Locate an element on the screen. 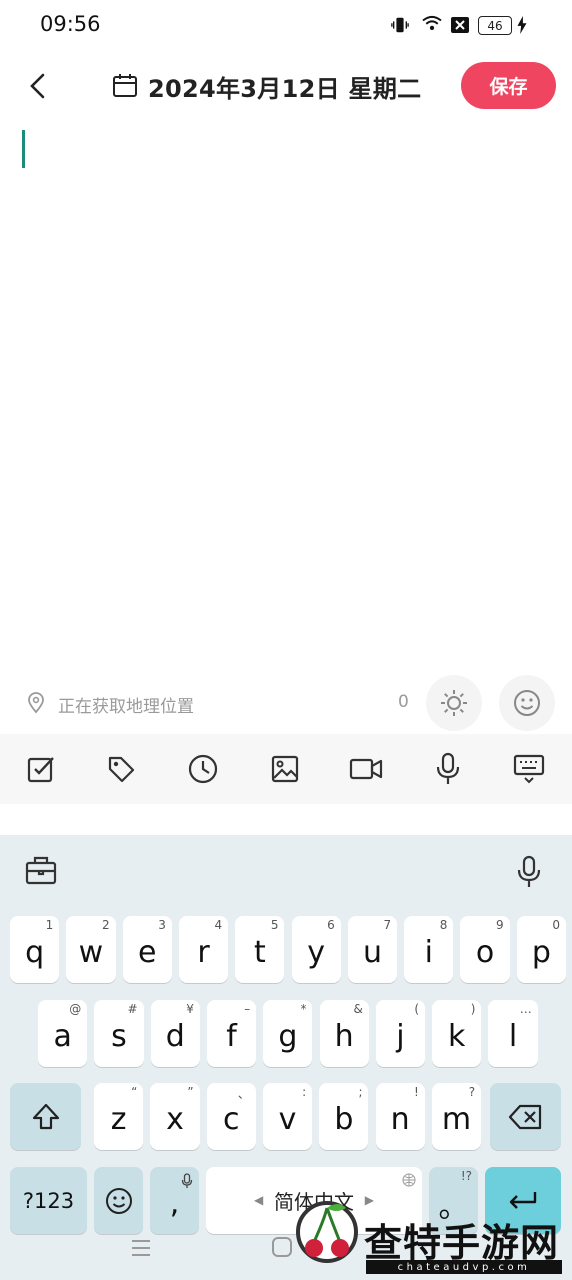 This screenshot has height=1280, width=572. key-label: l is located at coordinates (513, 1036).